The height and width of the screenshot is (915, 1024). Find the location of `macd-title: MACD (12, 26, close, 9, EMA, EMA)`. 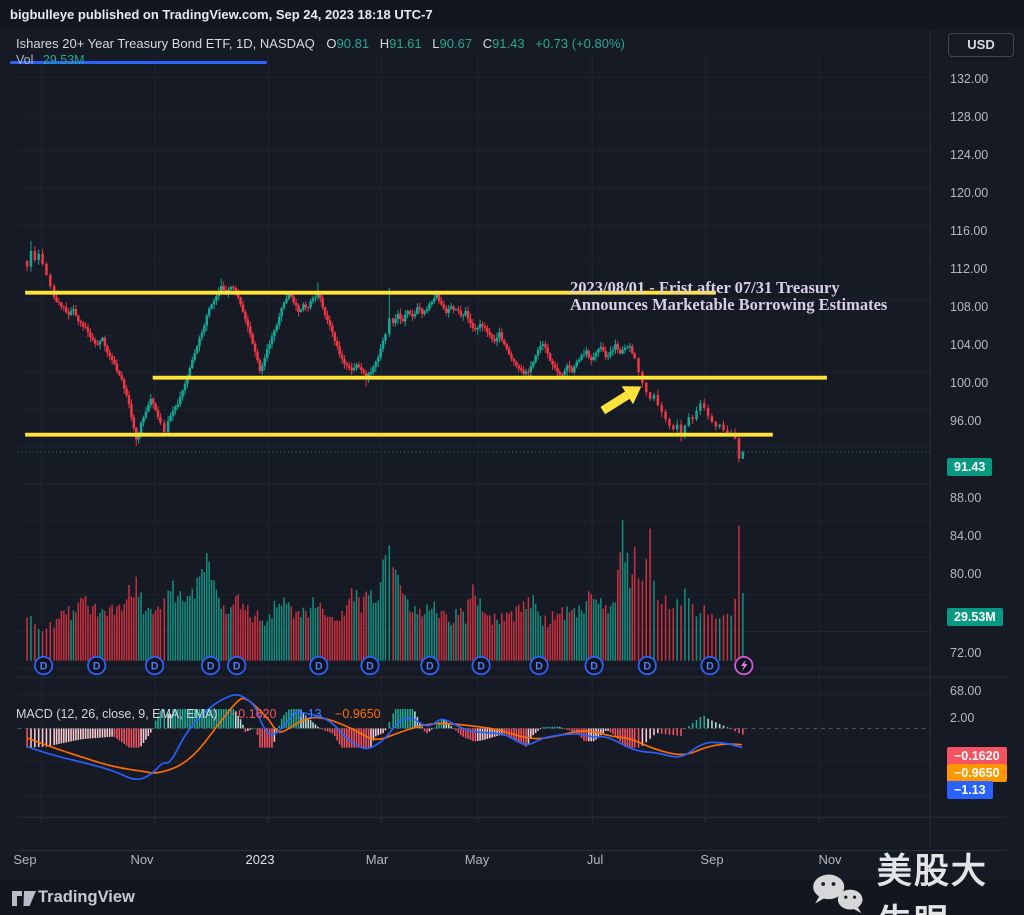

macd-title: MACD (12, 26, close, 9, EMA, EMA) is located at coordinates (117, 714).